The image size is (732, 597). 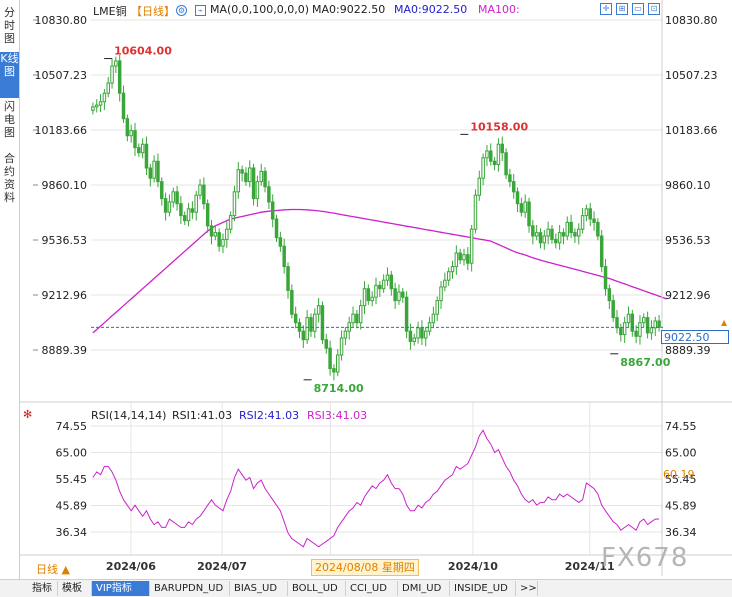 I want to click on settings-icon: ⚙, so click(x=181, y=10).